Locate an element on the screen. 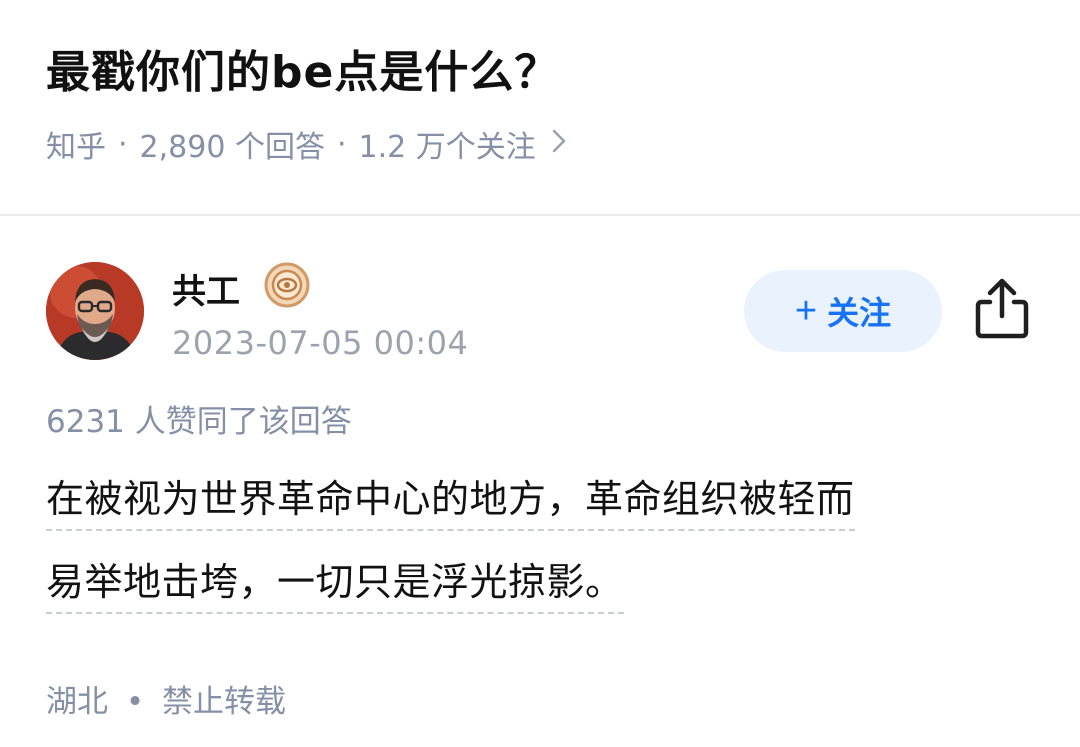  verified-badge-icon is located at coordinates (287, 285).